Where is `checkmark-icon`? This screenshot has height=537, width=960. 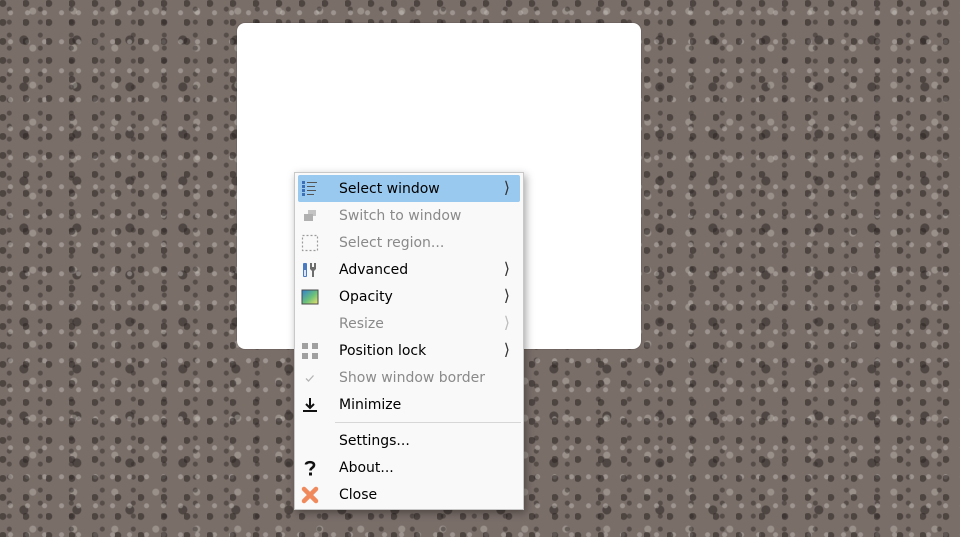 checkmark-icon is located at coordinates (310, 378).